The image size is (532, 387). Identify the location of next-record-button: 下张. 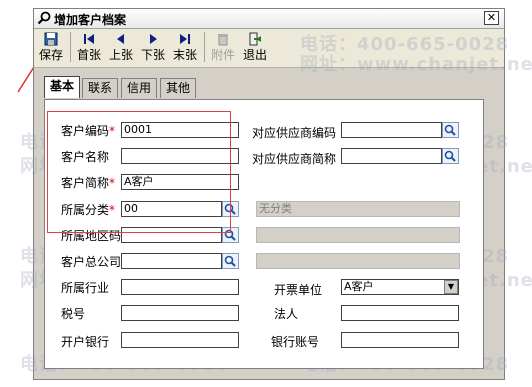
(153, 47).